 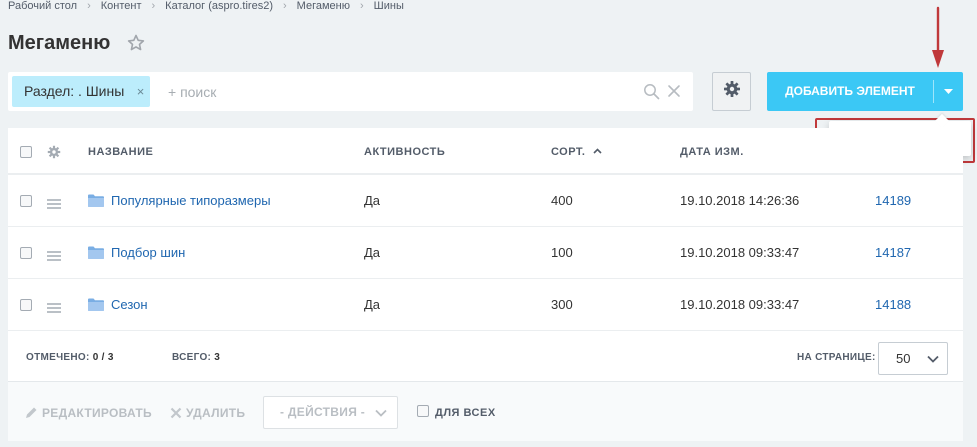 I want to click on search-input, so click(x=398, y=92).